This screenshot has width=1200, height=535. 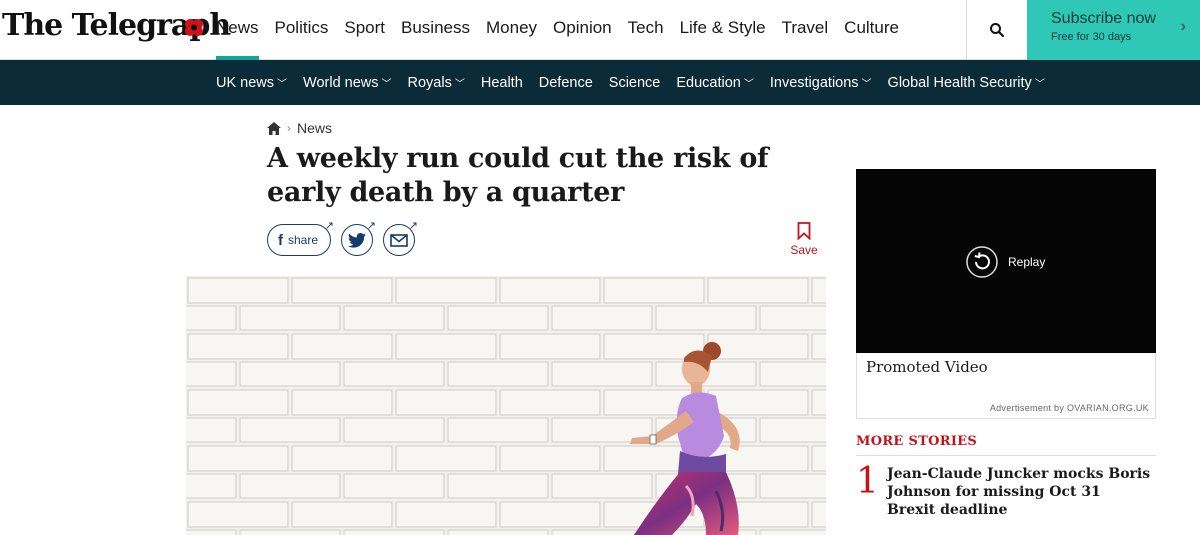 What do you see at coordinates (566, 83) in the screenshot?
I see `subnav-item-defence: Defence` at bounding box center [566, 83].